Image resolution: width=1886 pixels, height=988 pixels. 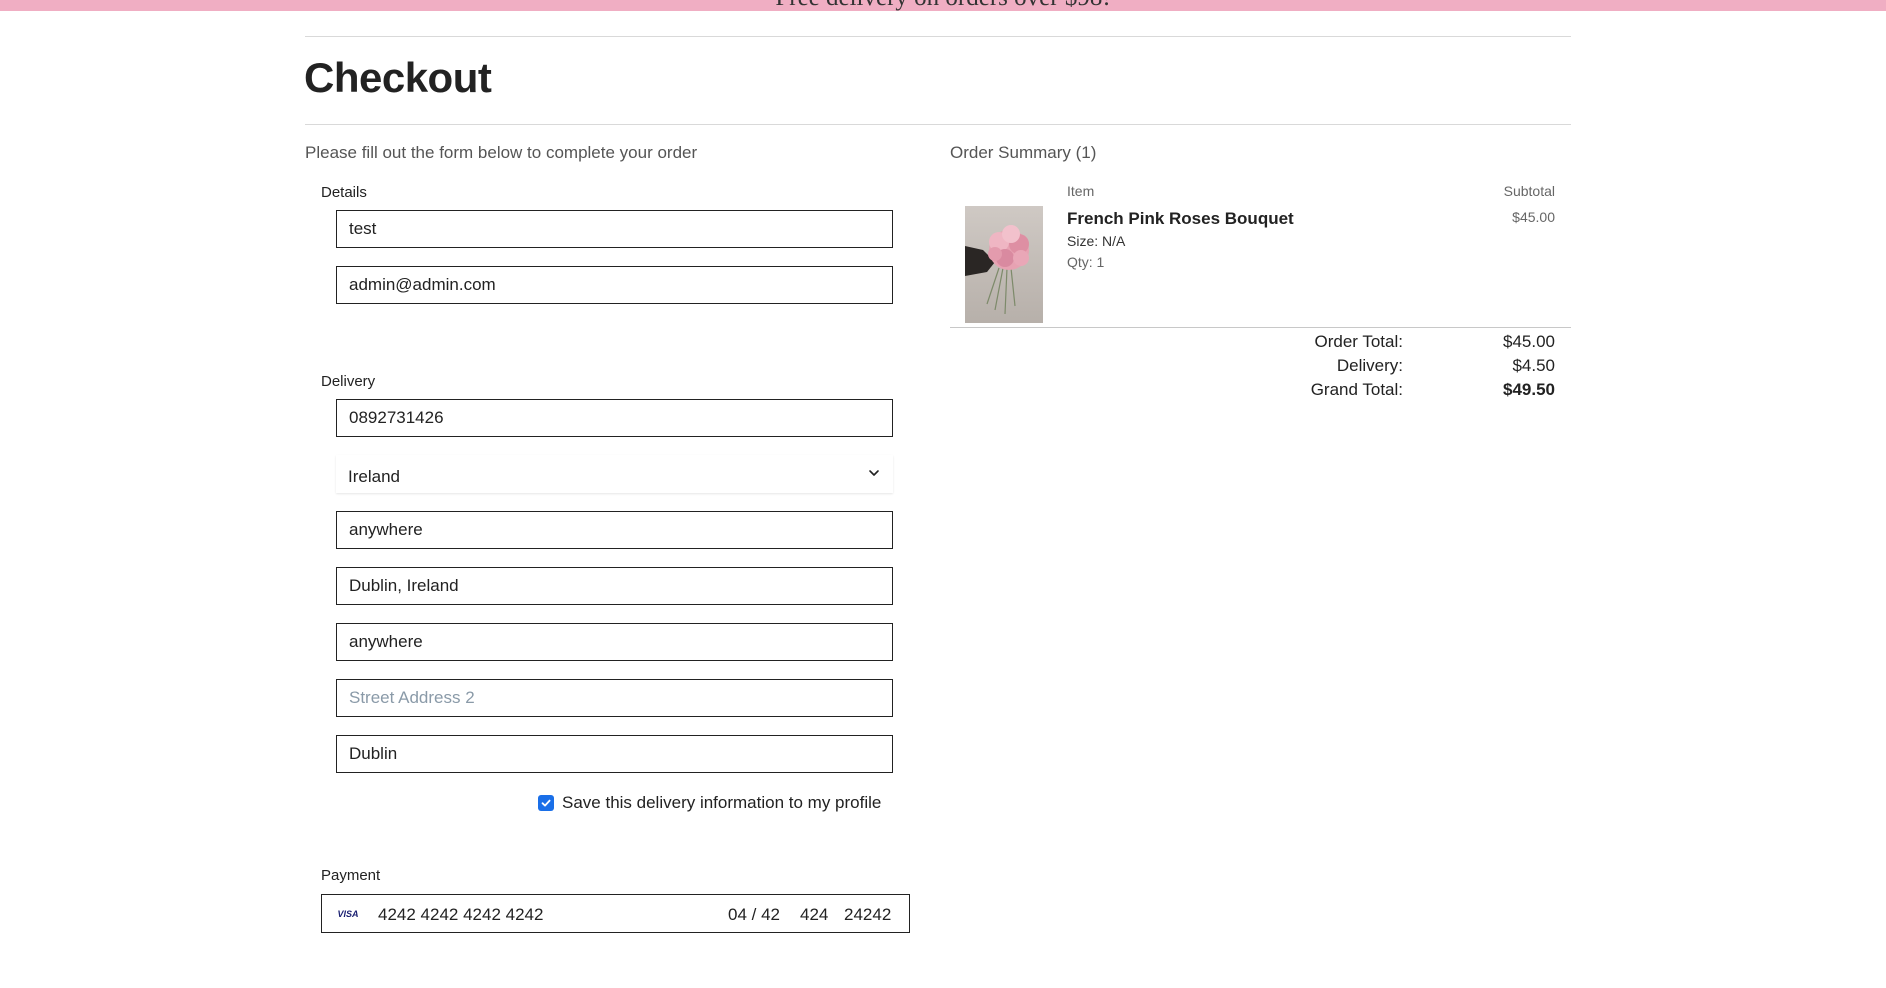 What do you see at coordinates (938, 36) in the screenshot?
I see `header-divider` at bounding box center [938, 36].